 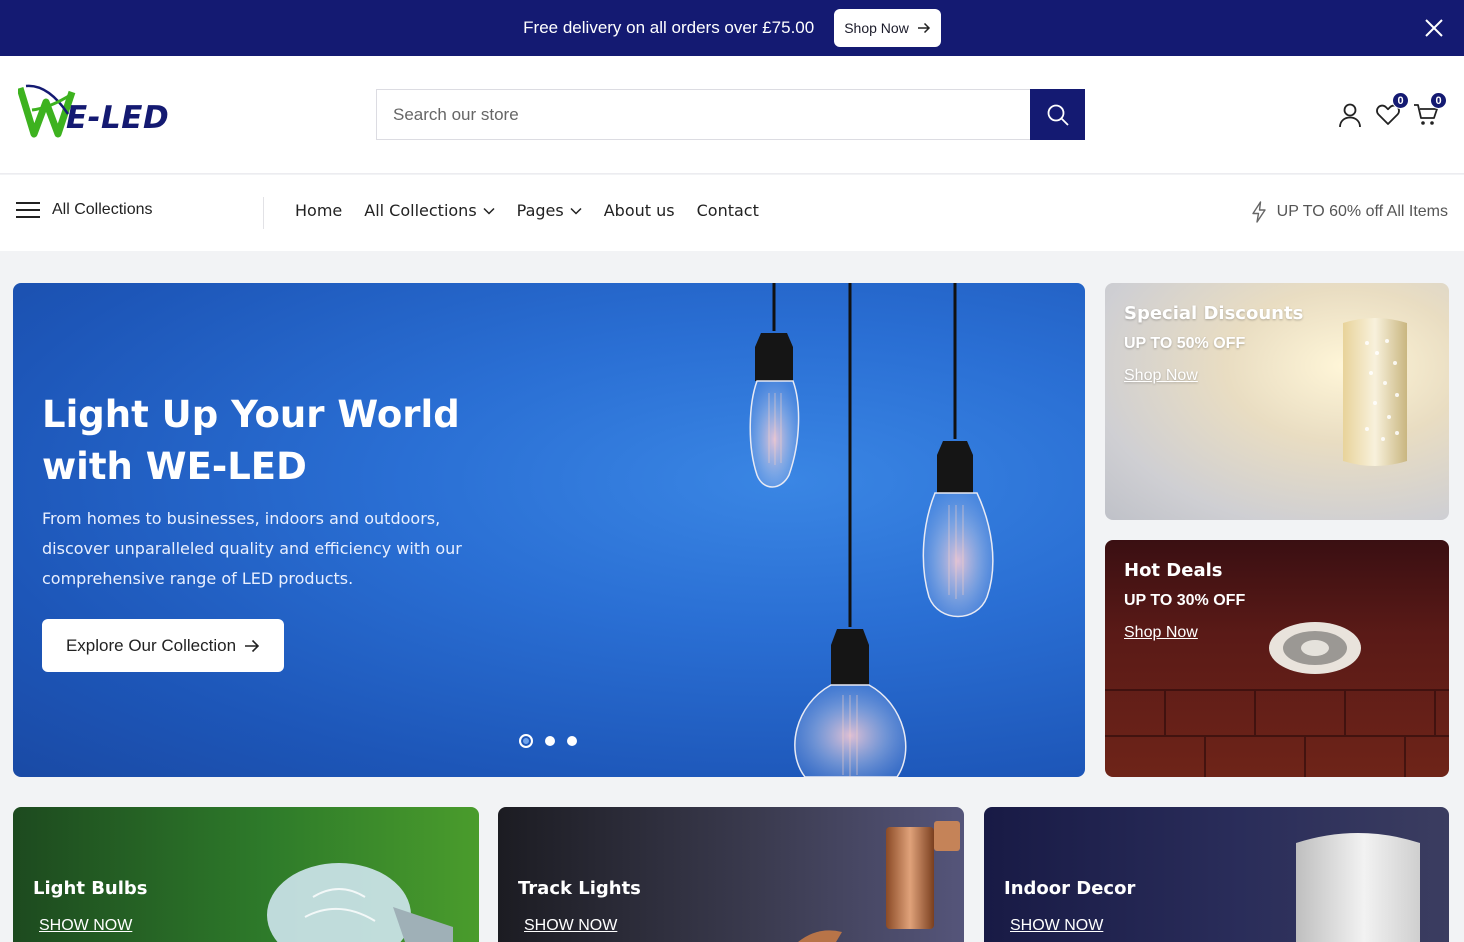 I want to click on cart-count-badge: 0, so click(x=1438, y=100).